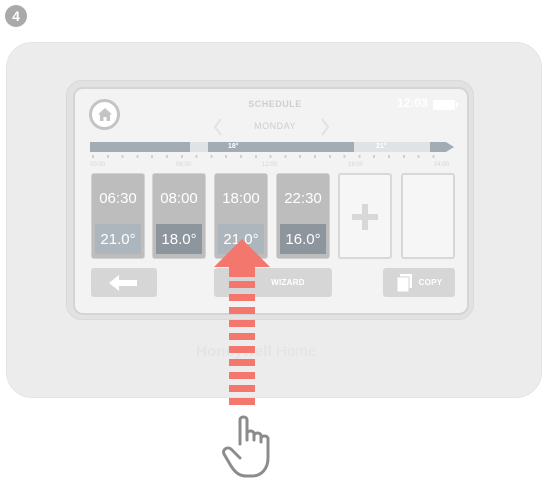 The width and height of the screenshot is (551, 483). I want to click on chevron-left-icon, so click(217, 127).